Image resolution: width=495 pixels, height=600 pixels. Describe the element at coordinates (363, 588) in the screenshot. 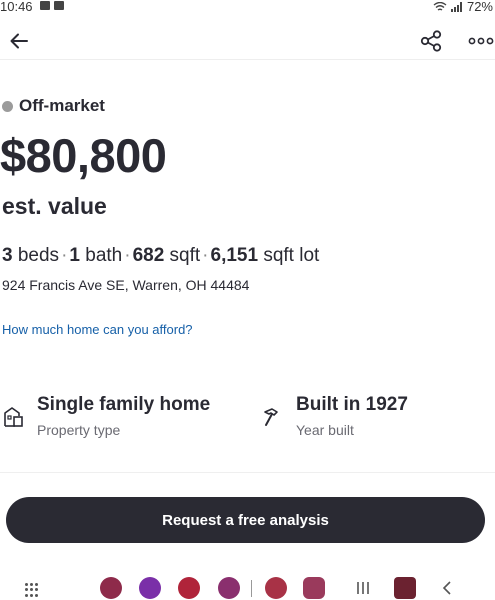

I see `recent-apps-icon` at that location.